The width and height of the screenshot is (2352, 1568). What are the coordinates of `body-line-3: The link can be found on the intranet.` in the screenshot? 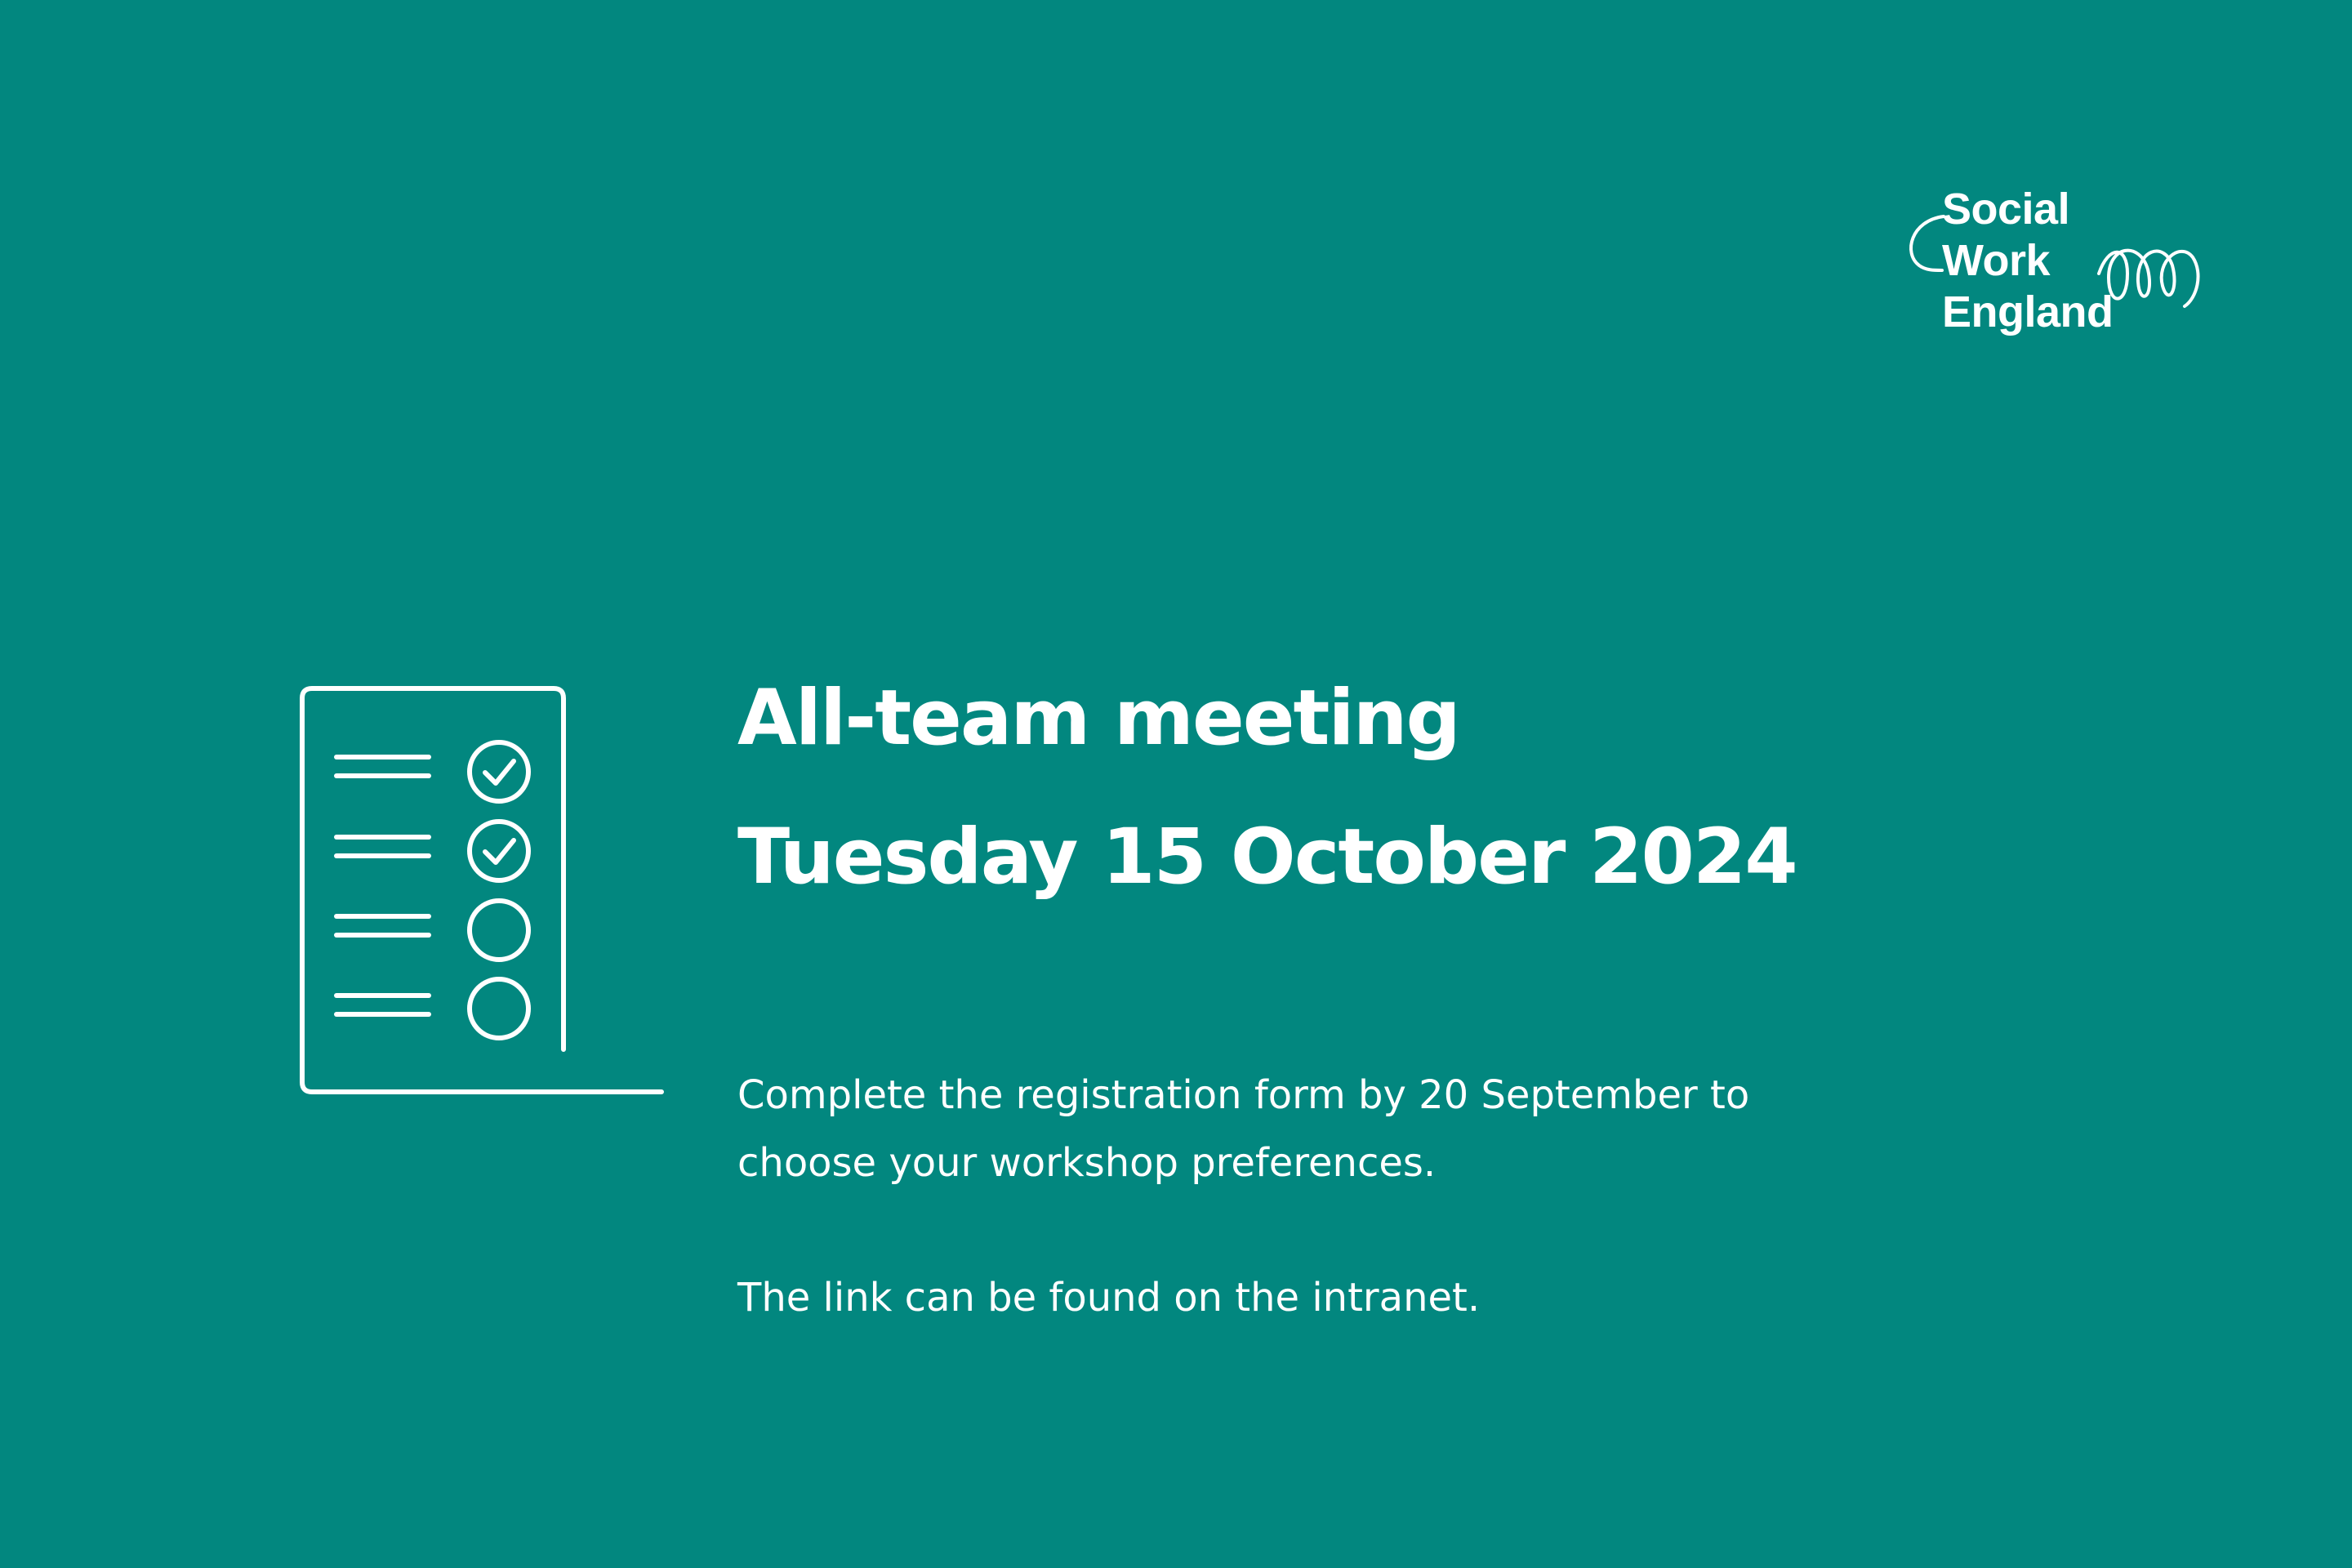 It's located at (1109, 1298).